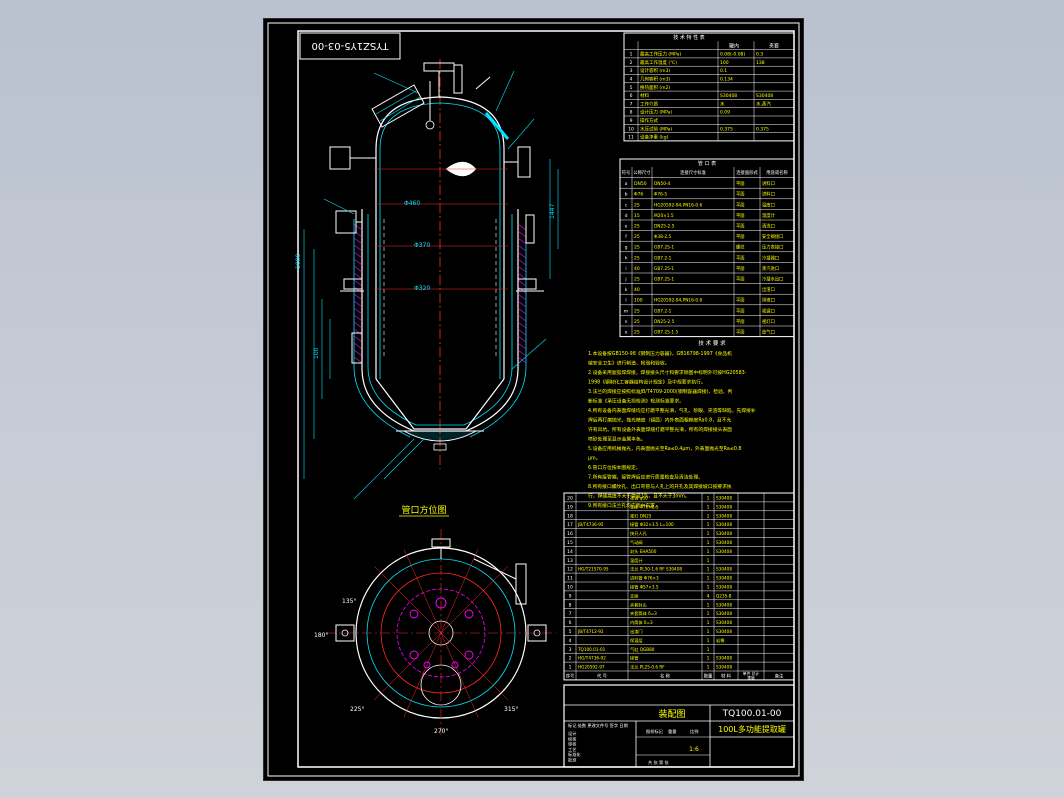  I want to click on bom-name: 接管 Φ57×3.5, so click(644, 587).